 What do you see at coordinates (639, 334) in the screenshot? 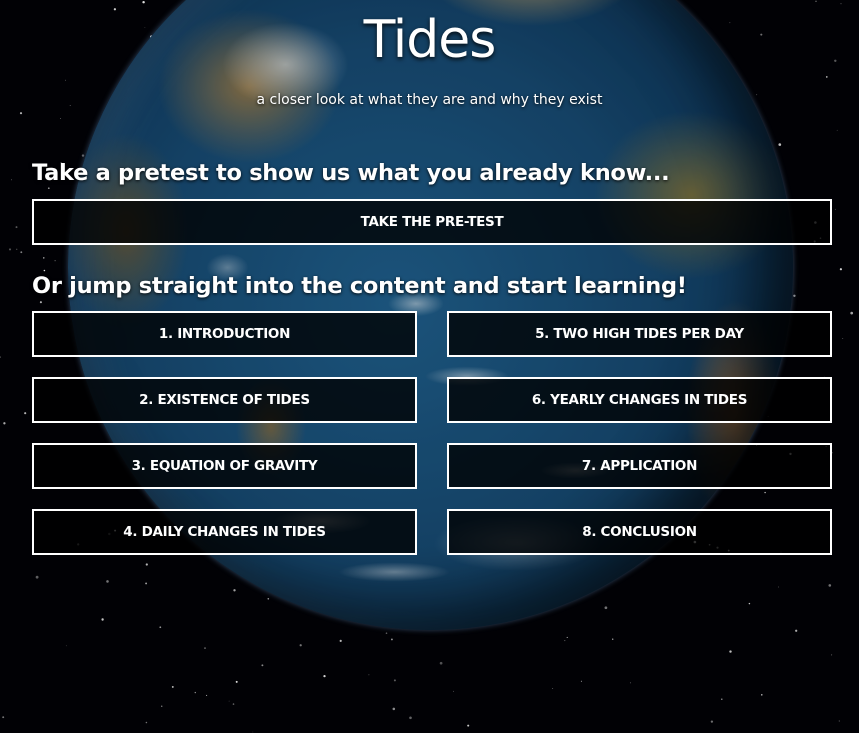
I see `section-button-two-high-tides: 5. TWO HIGH TIDES PER DAY` at bounding box center [639, 334].